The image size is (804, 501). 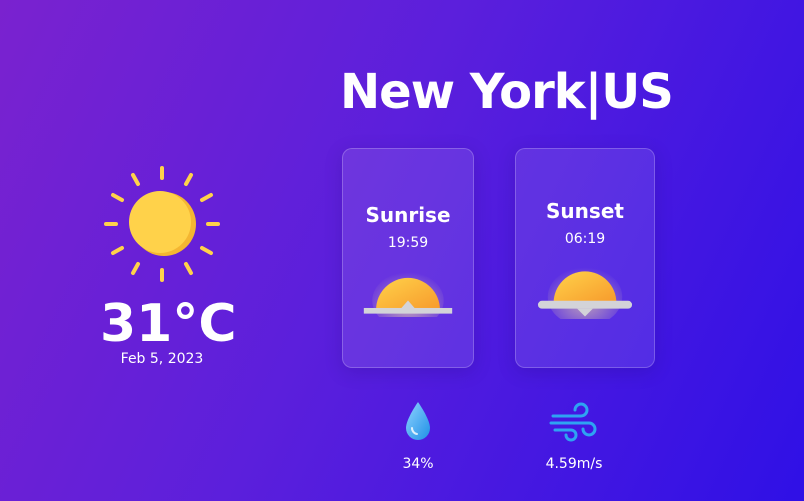 What do you see at coordinates (168, 324) in the screenshot?
I see `temperature: 31°C` at bounding box center [168, 324].